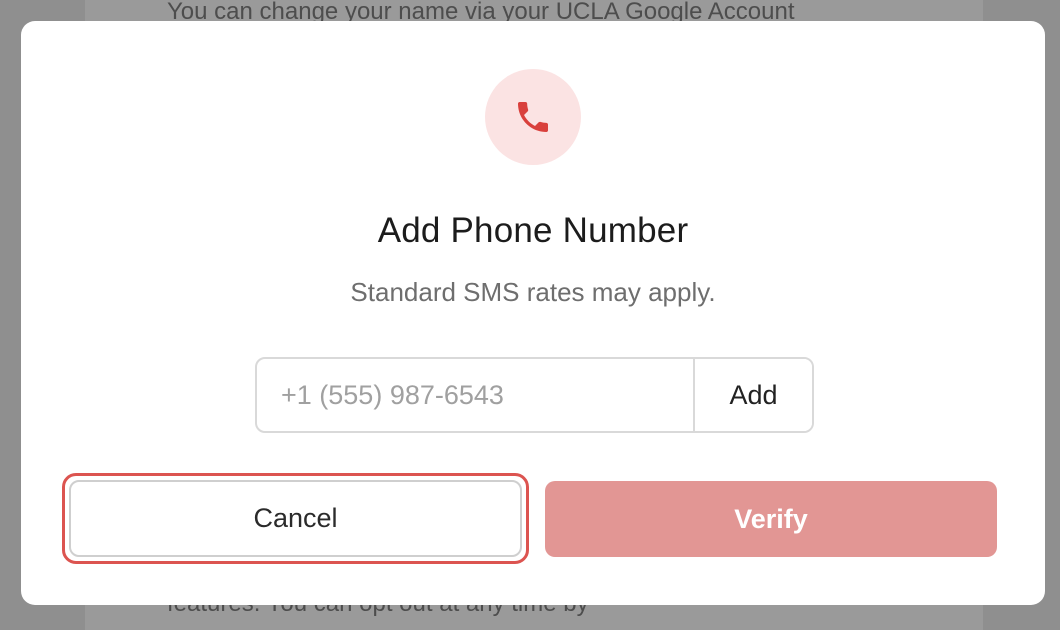 This screenshot has height=630, width=1060. I want to click on phone-number-input, so click(475, 395).